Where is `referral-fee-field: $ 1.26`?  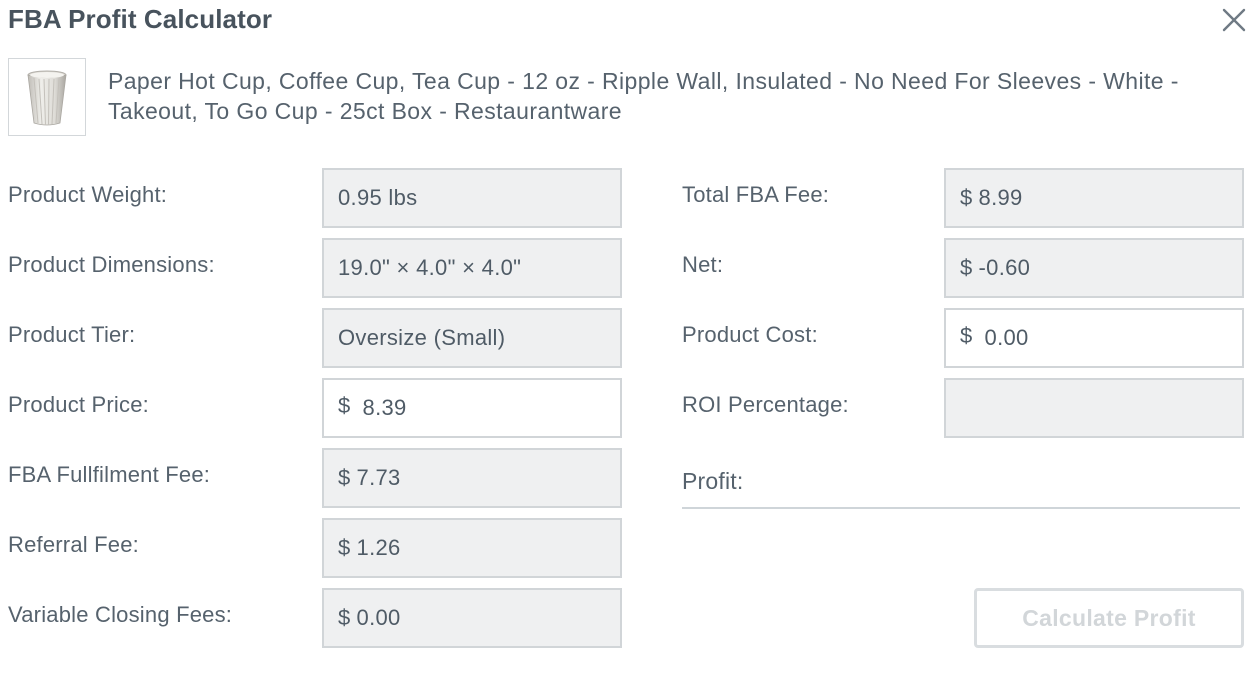
referral-fee-field: $ 1.26 is located at coordinates (472, 548).